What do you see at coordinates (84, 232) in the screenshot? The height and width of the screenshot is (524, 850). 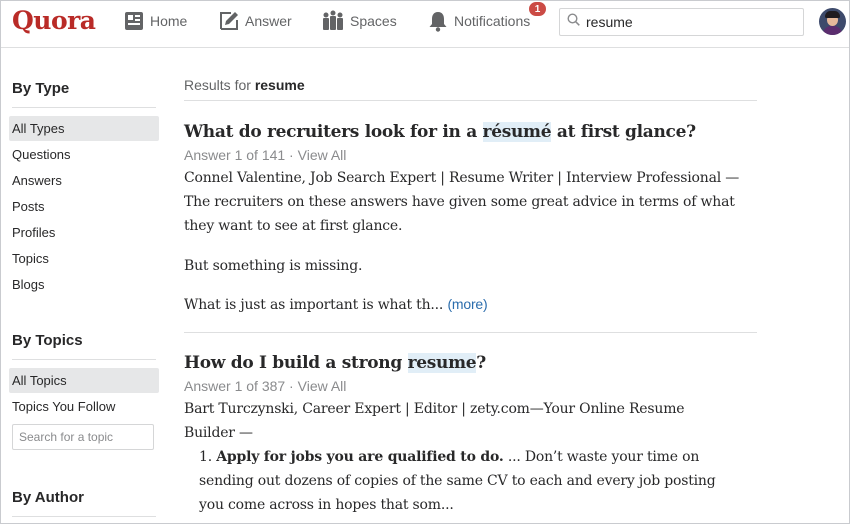 I see `filter-profiles: Profiles` at bounding box center [84, 232].